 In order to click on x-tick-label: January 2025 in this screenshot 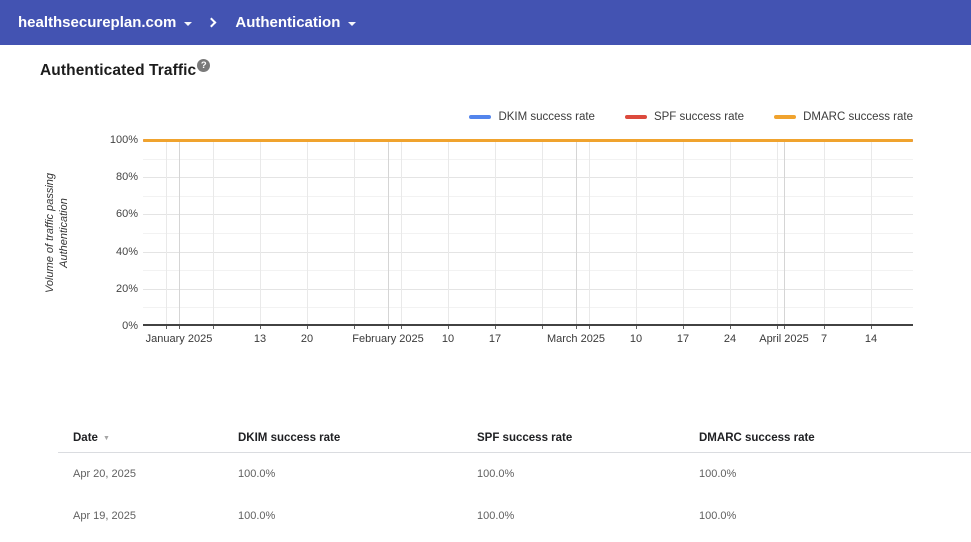, I will do `click(179, 339)`.